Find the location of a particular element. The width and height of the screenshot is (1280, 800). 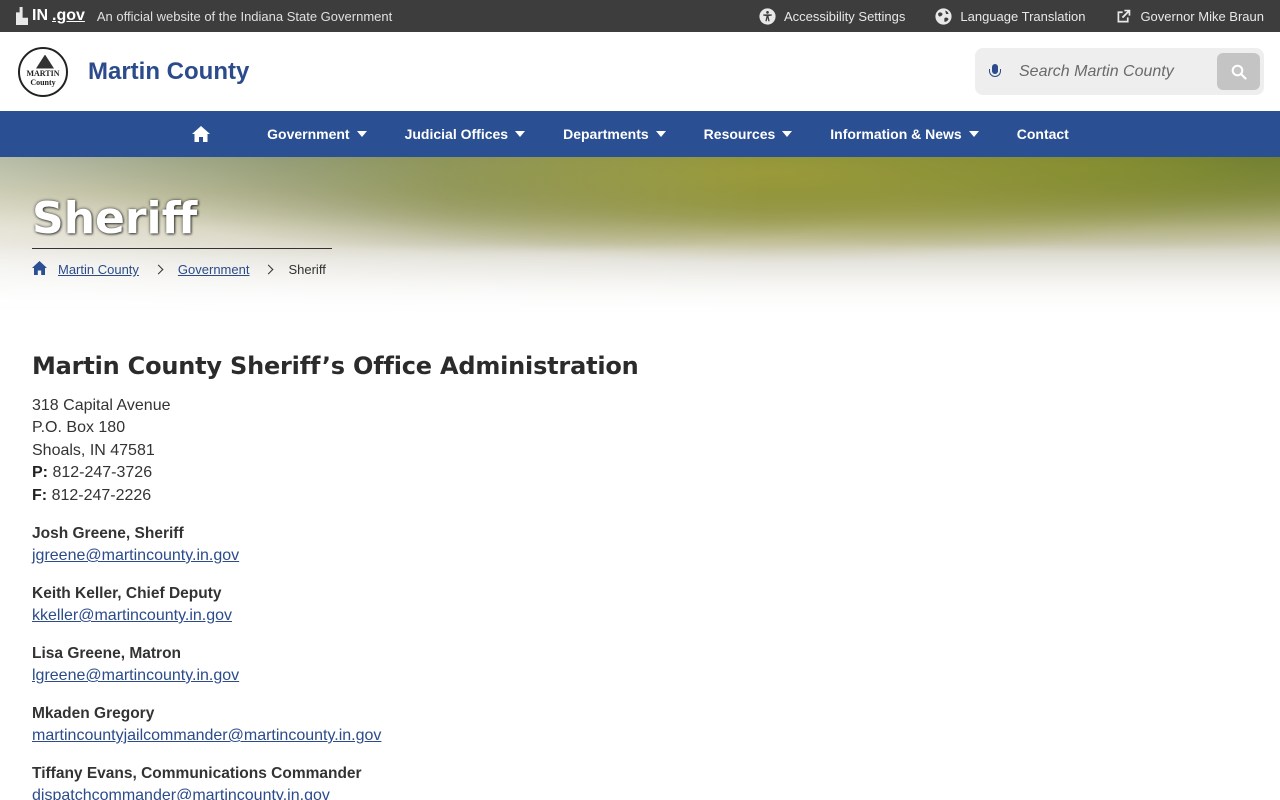

accessibility-icon is located at coordinates (767, 16).